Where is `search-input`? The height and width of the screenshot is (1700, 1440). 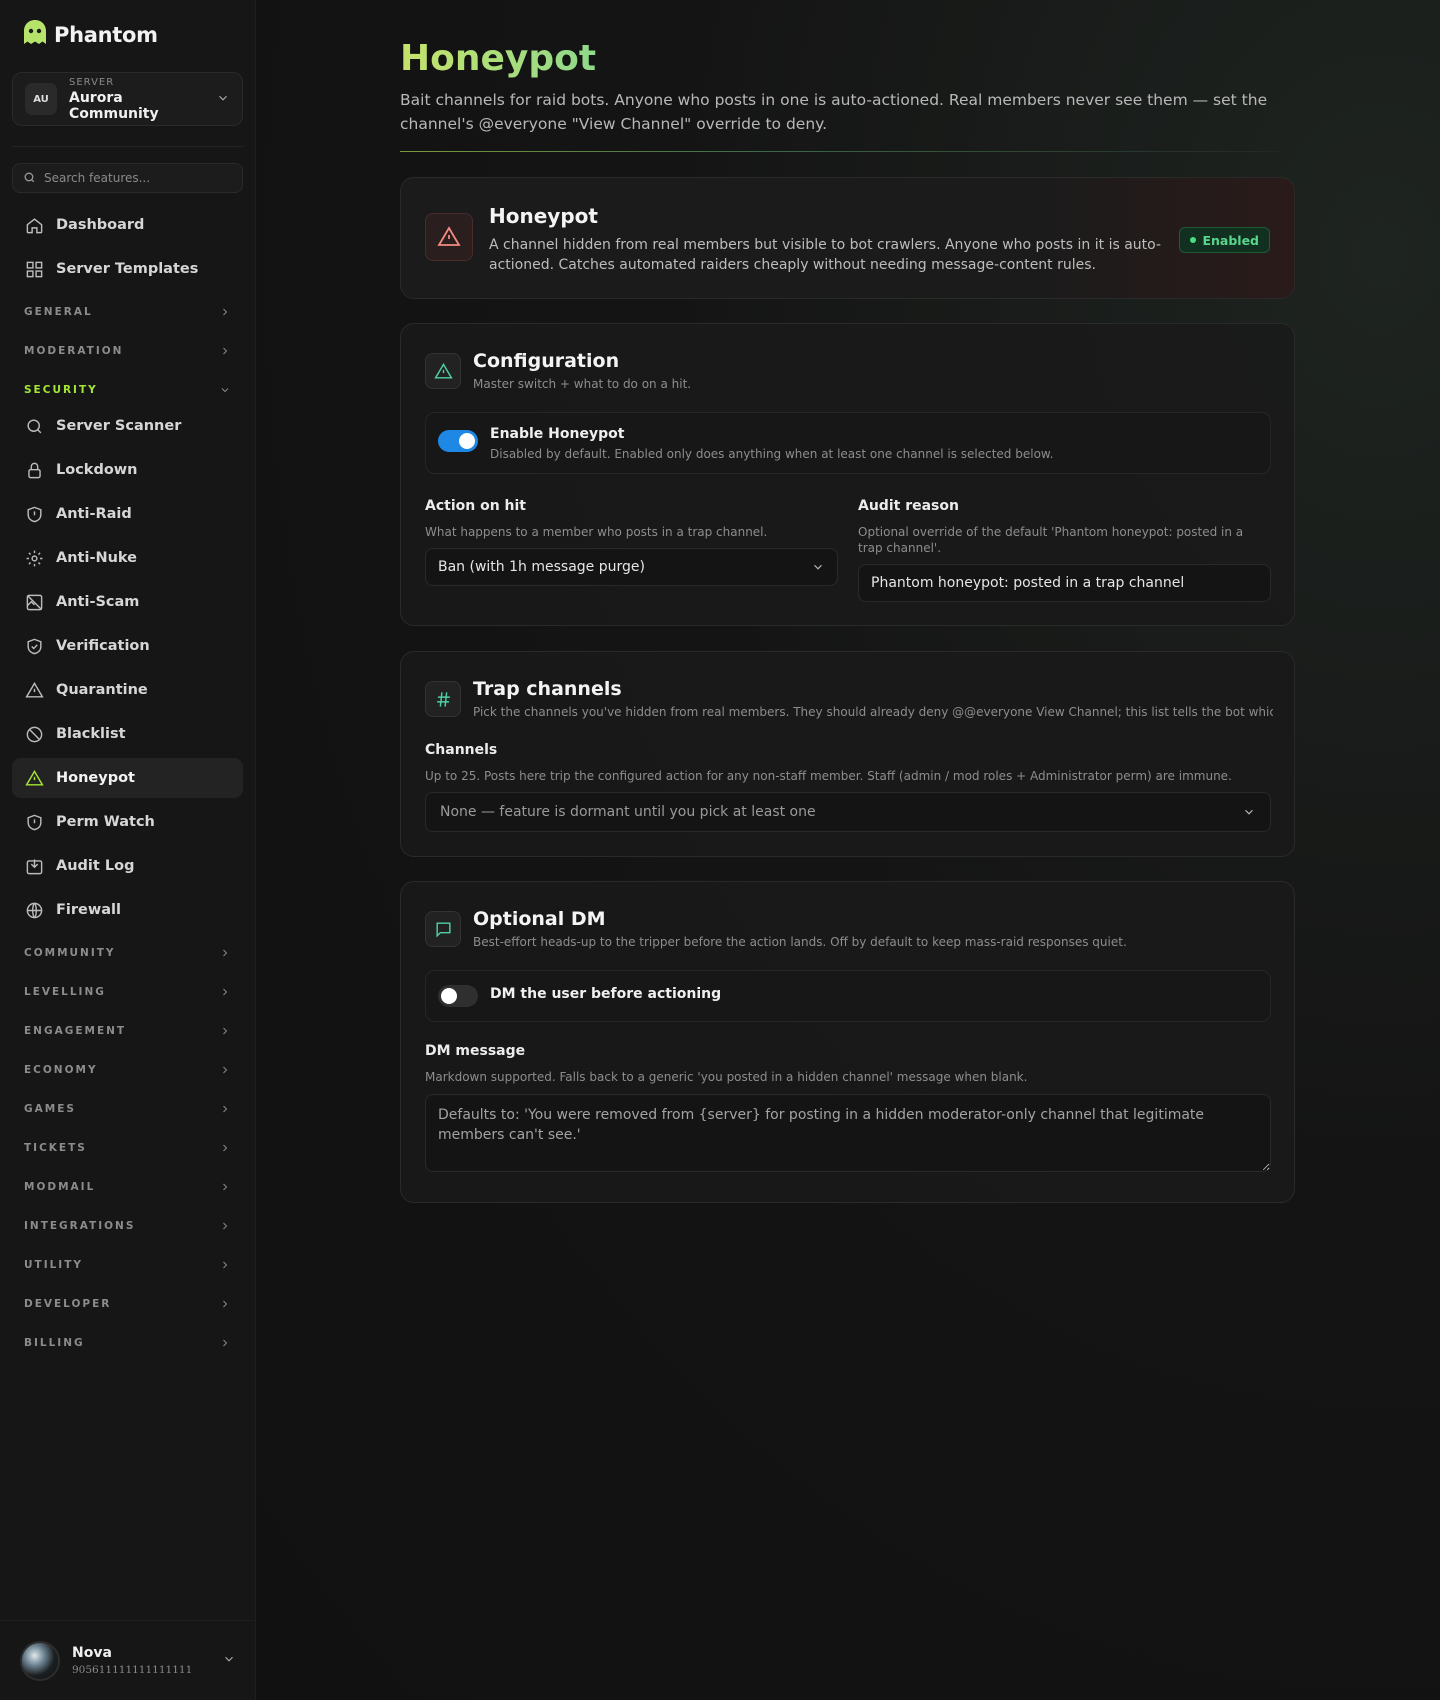
search-input is located at coordinates (138, 178).